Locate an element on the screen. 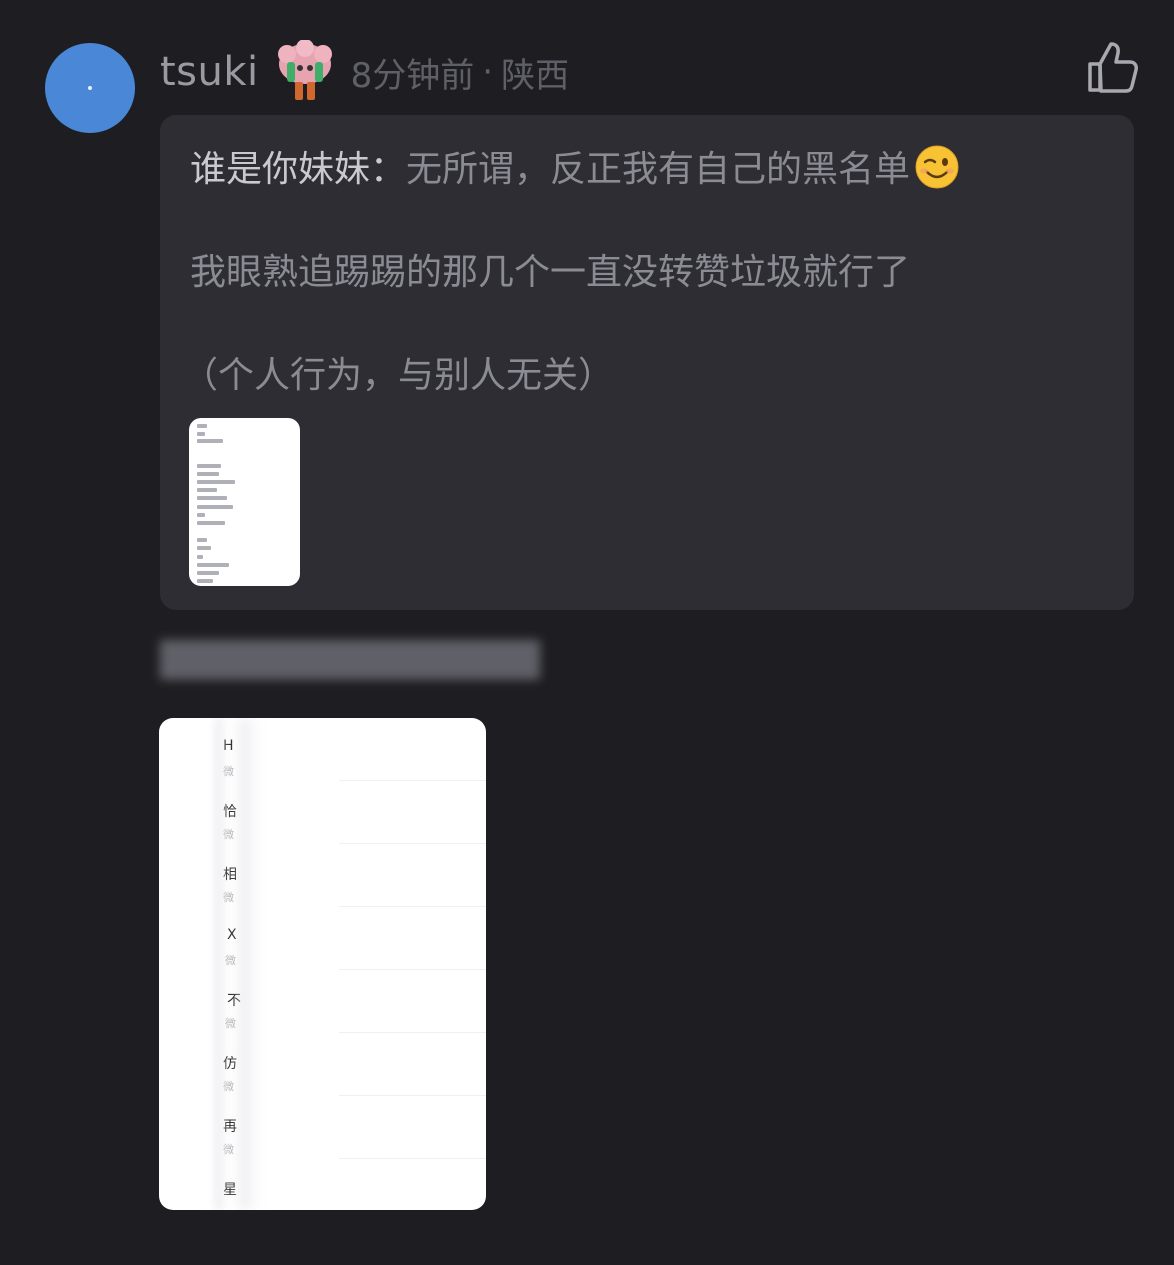 The width and height of the screenshot is (1174, 1265). attached-photo: H 微 恰 微 相 微 X 微 不 微 仿 微 再 微 星 is located at coordinates (322, 964).